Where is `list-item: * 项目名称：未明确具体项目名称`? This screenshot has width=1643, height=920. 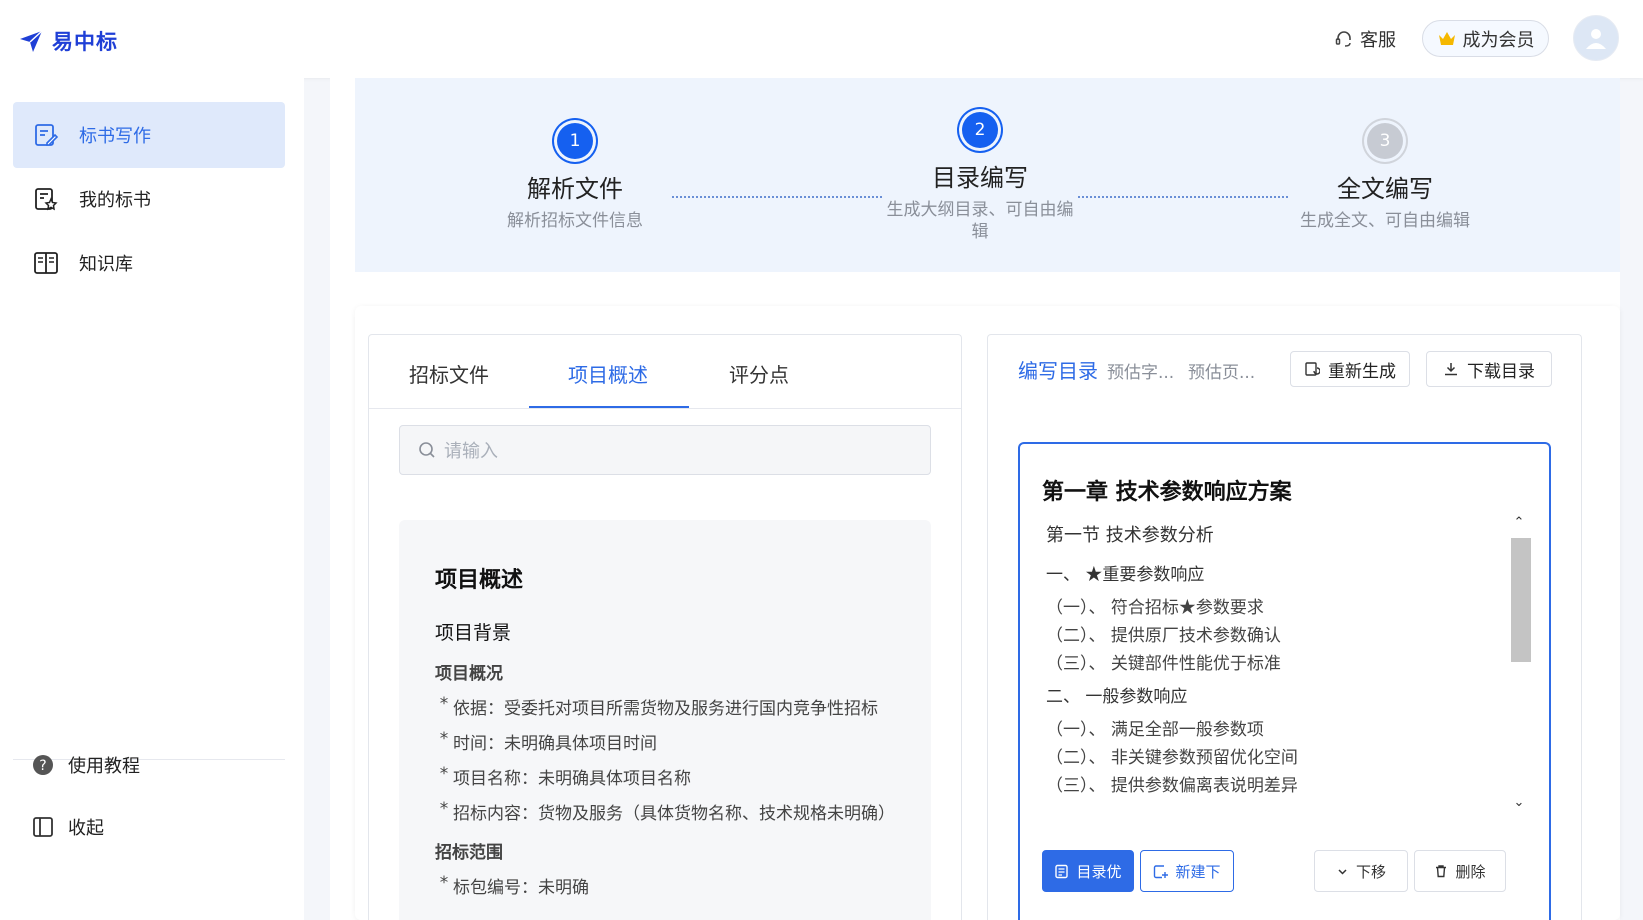
list-item: * 项目名称：未明确具体项目名称 is located at coordinates (565, 776).